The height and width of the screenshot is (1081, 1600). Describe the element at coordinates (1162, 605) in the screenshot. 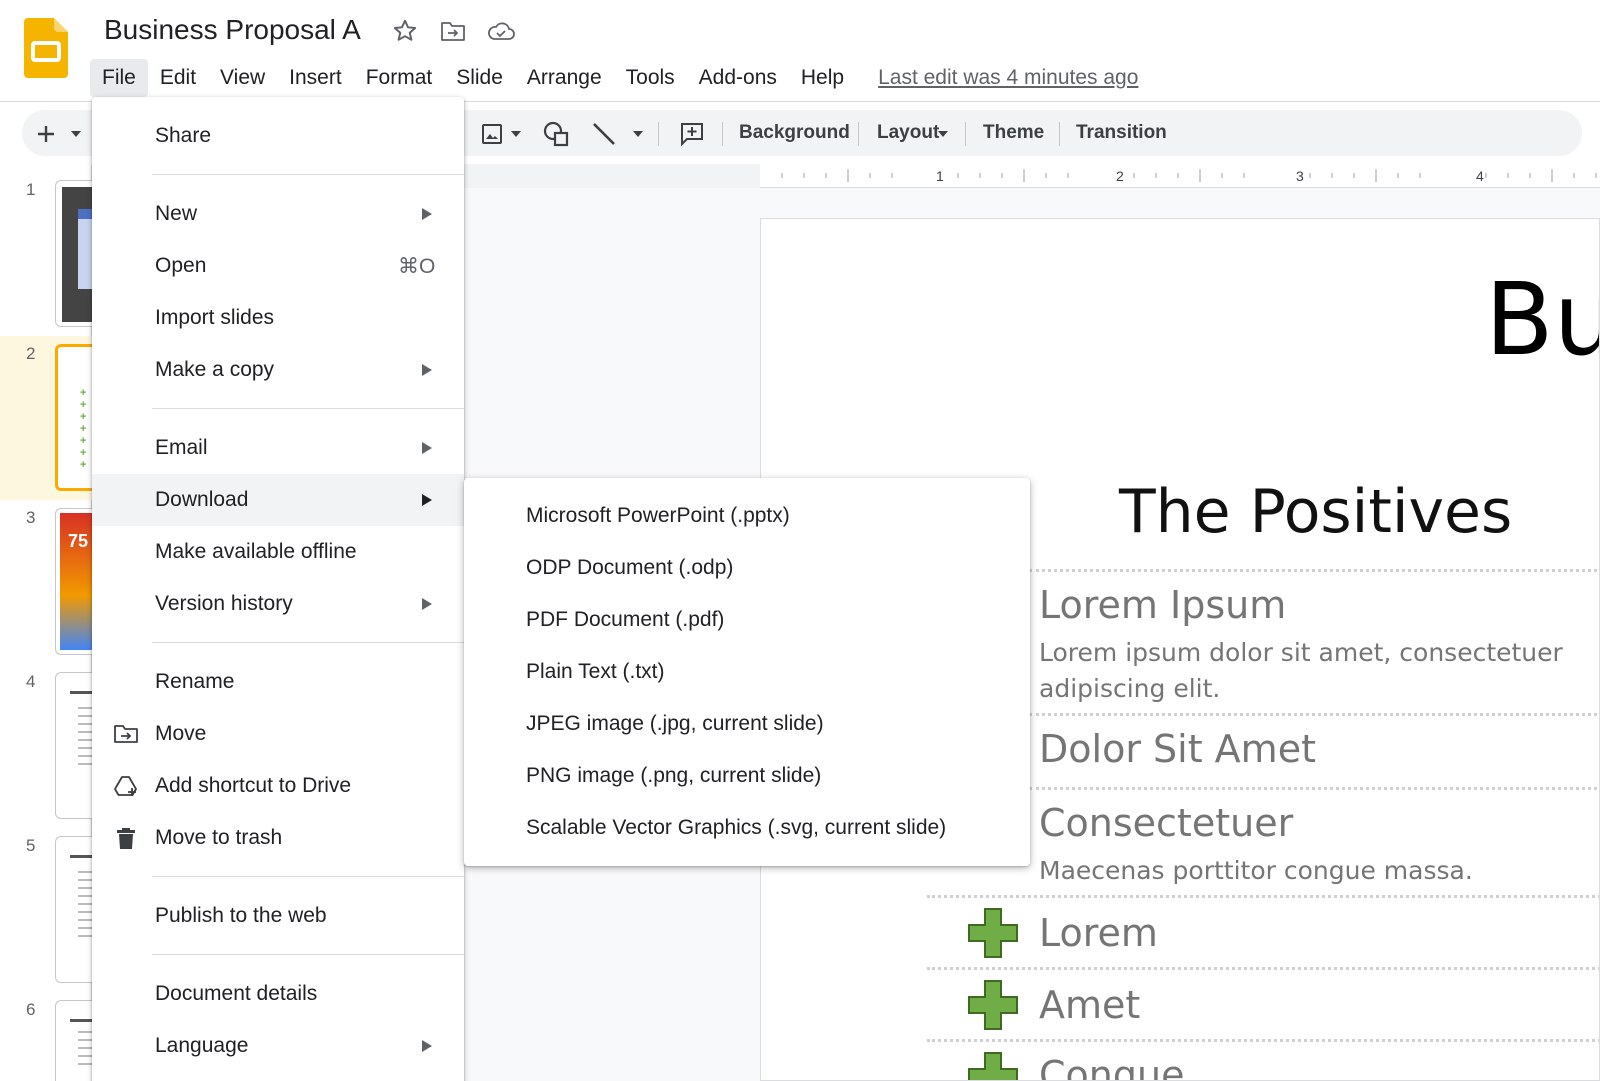

I see `item-title: Lorem Ipsum` at that location.